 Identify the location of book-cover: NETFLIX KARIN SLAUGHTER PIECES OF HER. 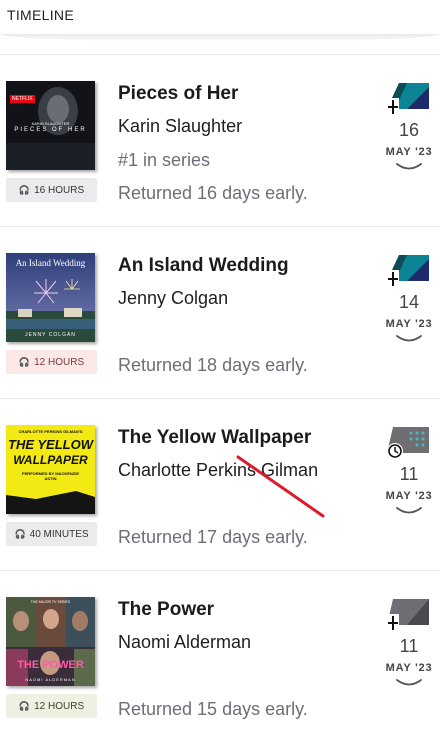
(50, 125).